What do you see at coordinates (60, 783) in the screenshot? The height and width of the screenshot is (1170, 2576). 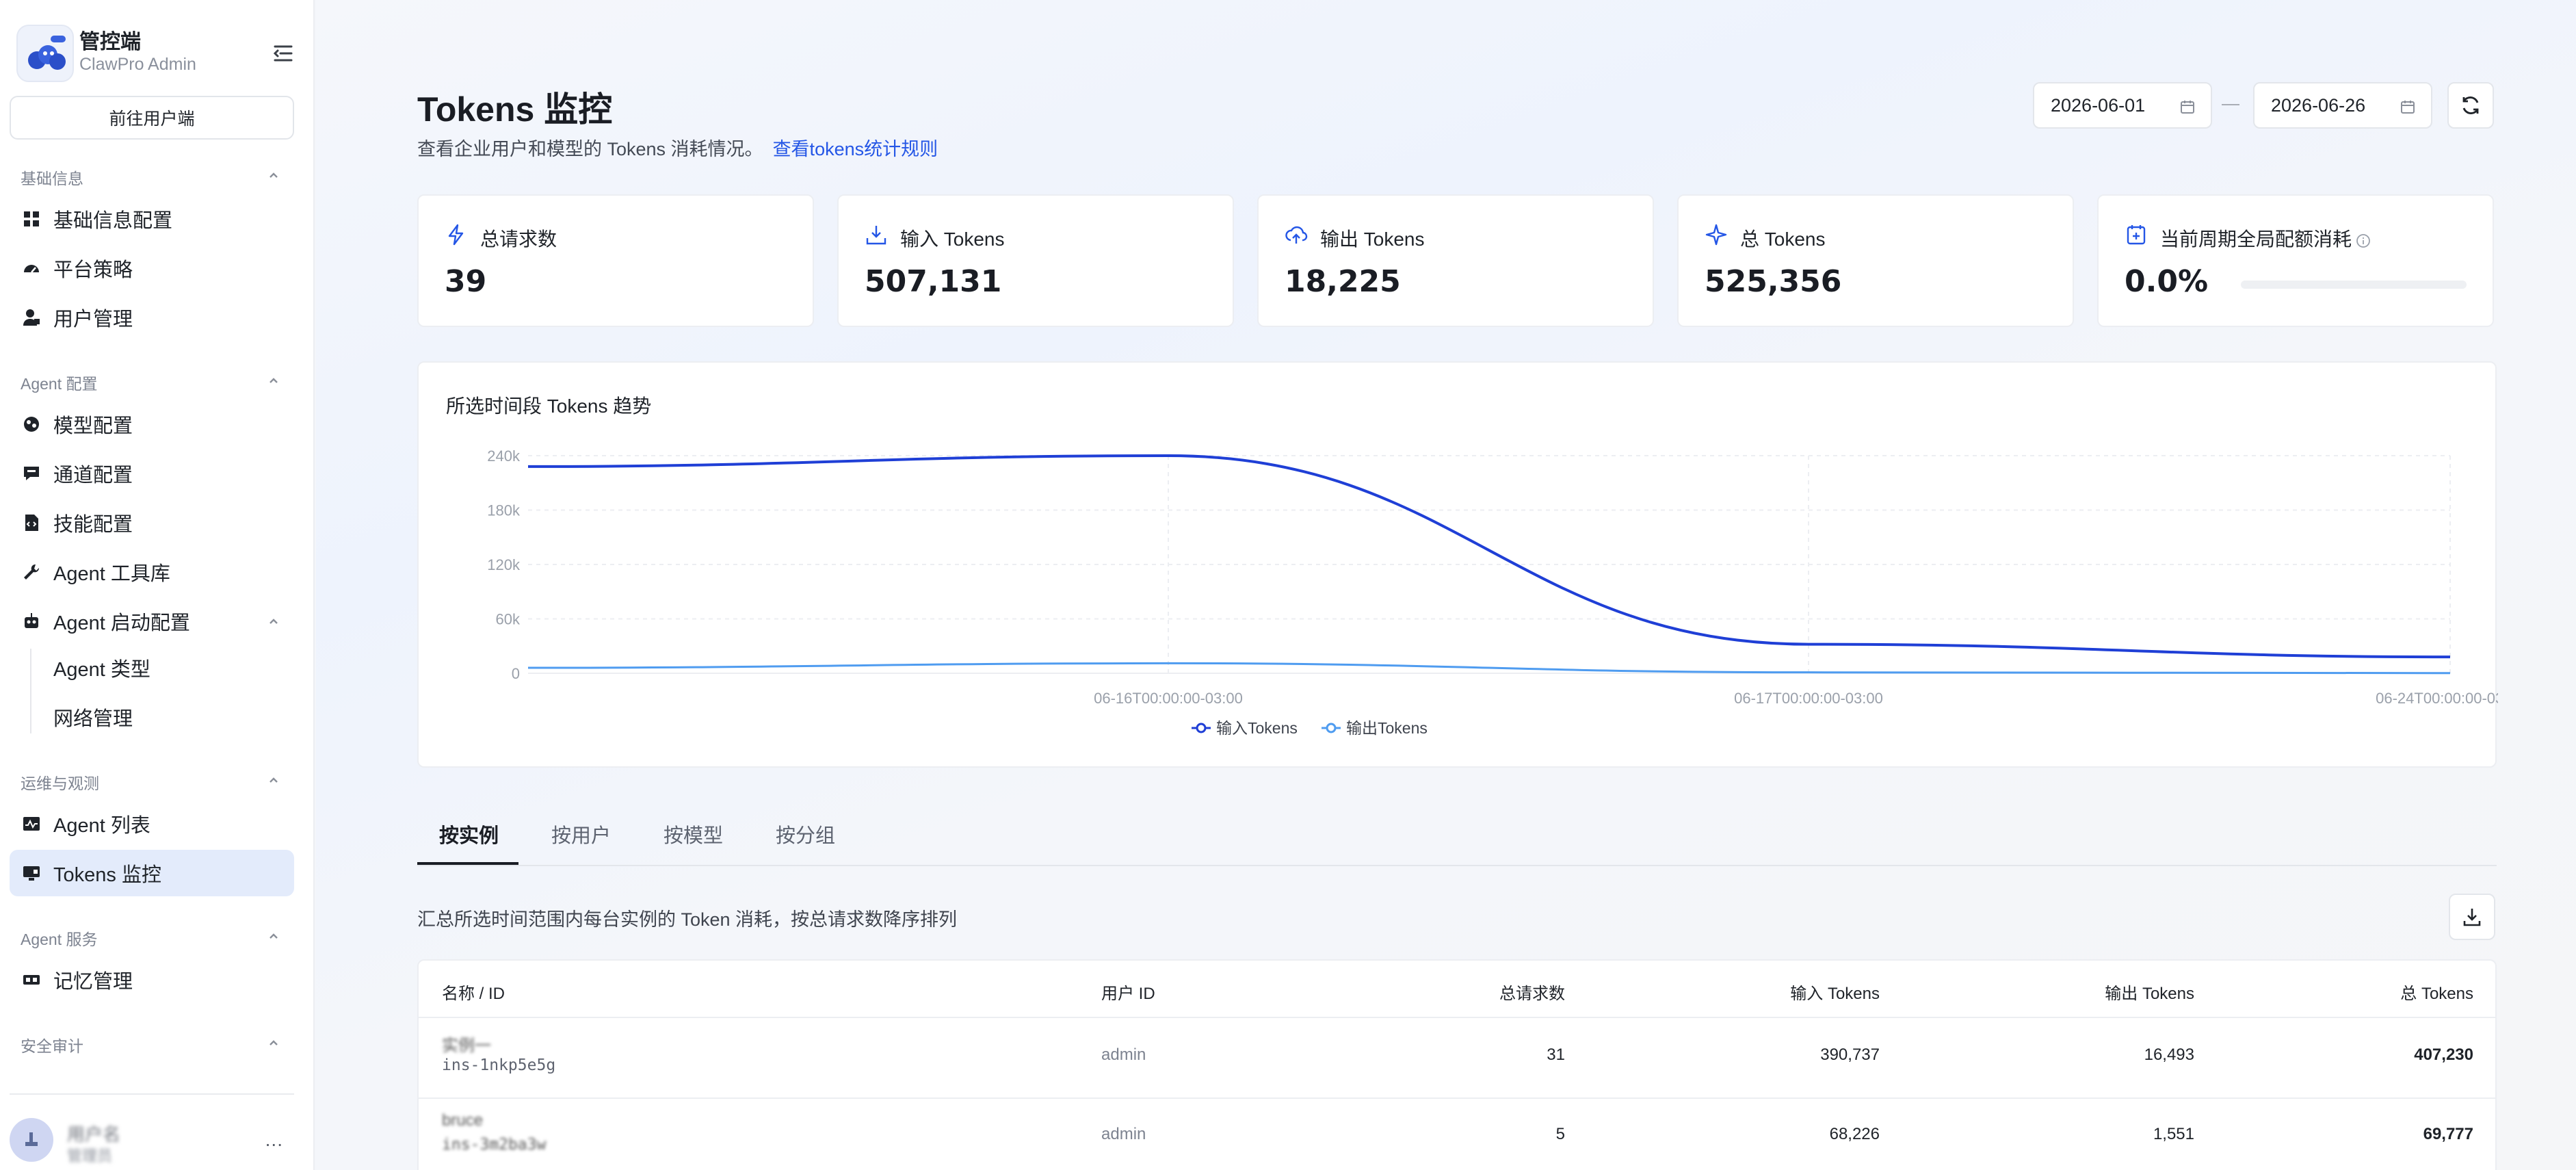 I see `nav-group-label: 运维与观测` at bounding box center [60, 783].